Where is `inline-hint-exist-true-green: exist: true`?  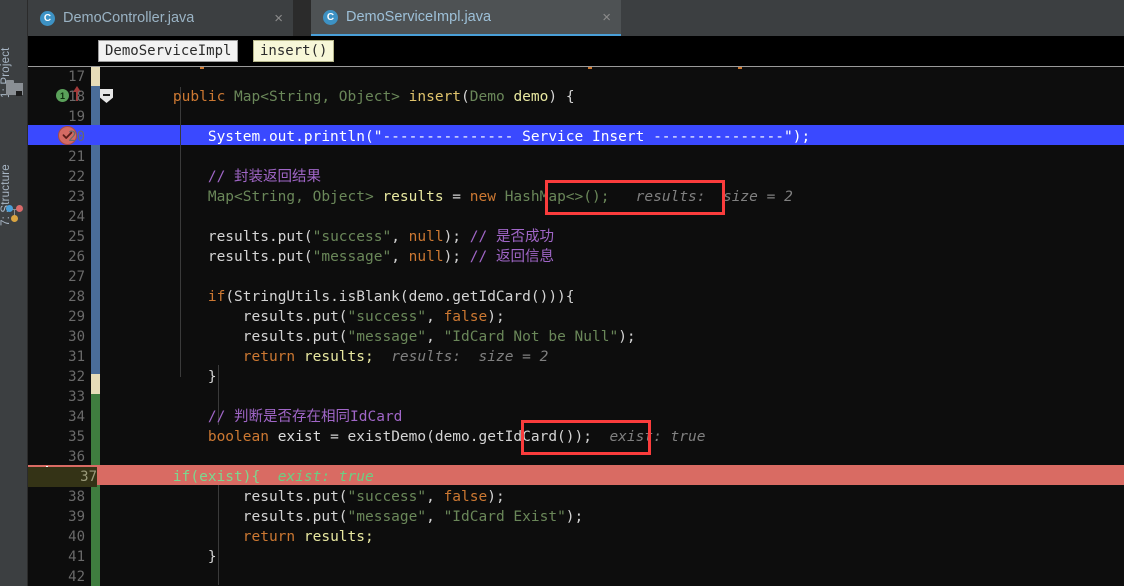
inline-hint-exist-true-green: exist: true is located at coordinates (325, 477).